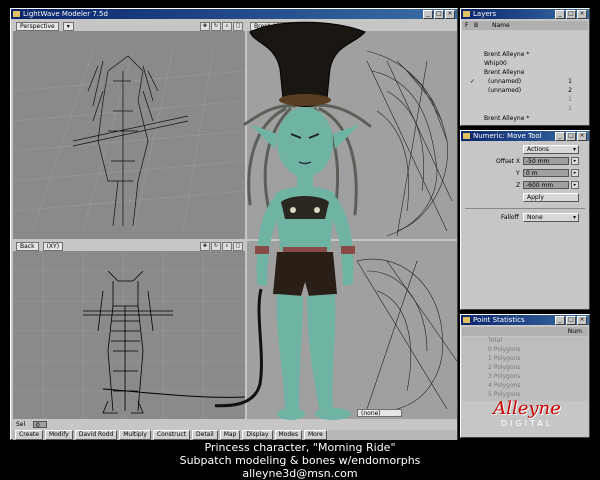 This screenshot has width=600, height=480. Describe the element at coordinates (525, 82) in the screenshot. I see `list-item: ✓ (unnamed) 1` at that location.